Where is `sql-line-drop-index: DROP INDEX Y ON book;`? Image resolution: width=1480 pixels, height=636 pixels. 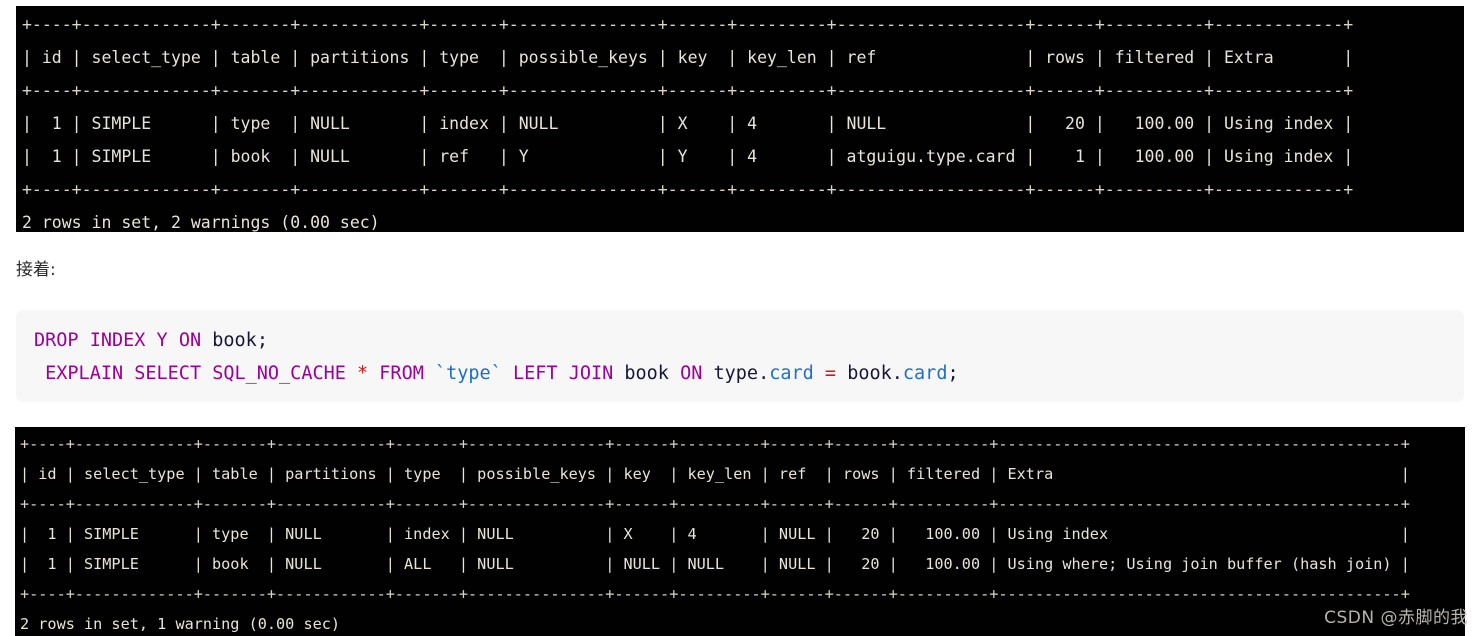 sql-line-drop-index: DROP INDEX Y ON book; is located at coordinates (151, 340).